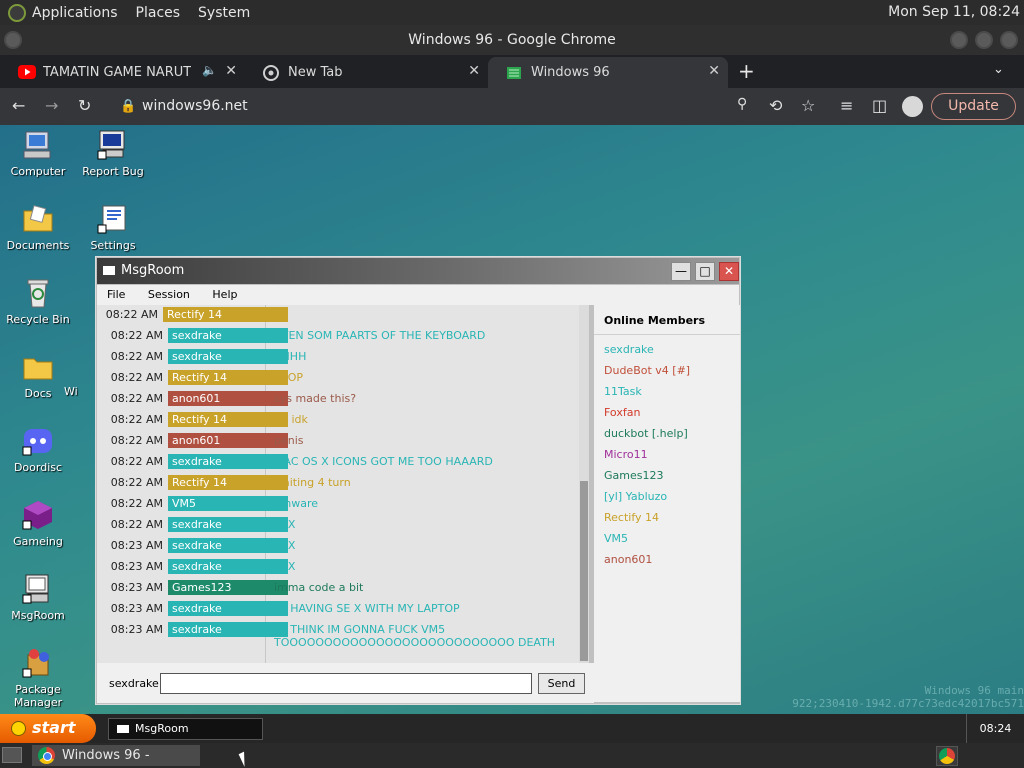 Image resolution: width=1024 pixels, height=768 pixels. I want to click on close-button: ✕, so click(729, 271).